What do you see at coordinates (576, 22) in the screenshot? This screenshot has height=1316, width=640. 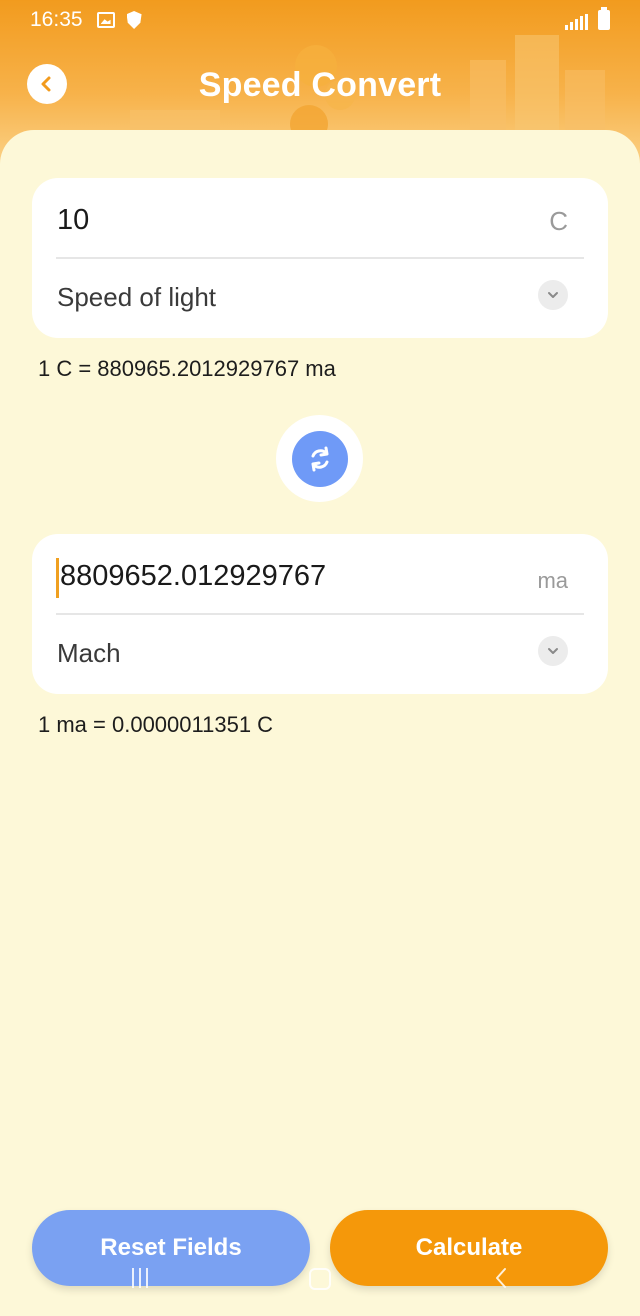 I see `signal-icon` at bounding box center [576, 22].